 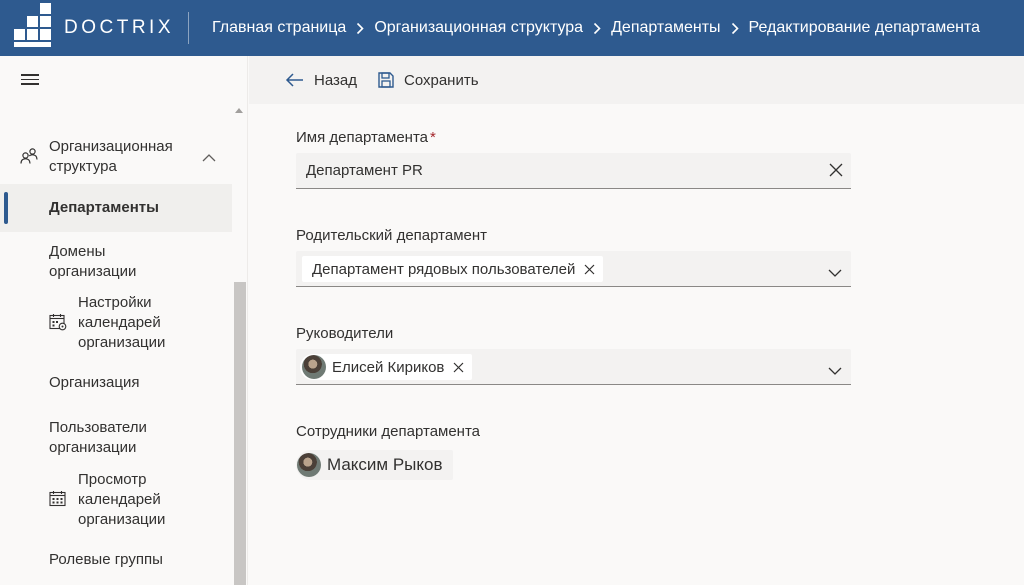 I want to click on sidebar-item-calendar-view: Просмотр календарей организации, so click(x=116, y=500).